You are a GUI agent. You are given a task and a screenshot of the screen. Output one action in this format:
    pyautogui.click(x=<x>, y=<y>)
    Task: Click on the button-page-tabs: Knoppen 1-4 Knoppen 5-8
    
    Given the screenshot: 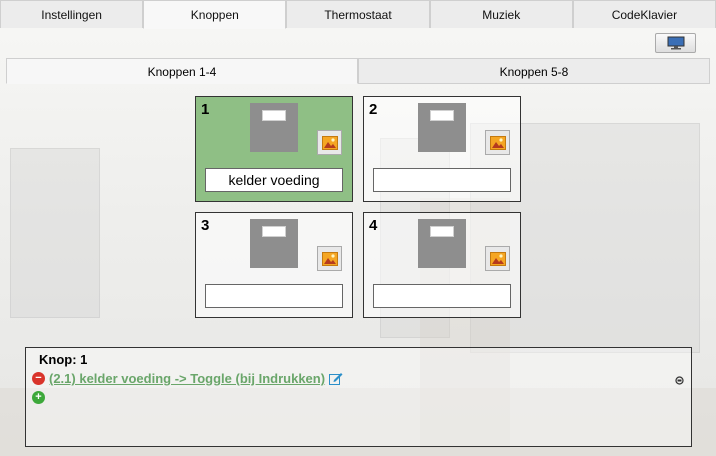 What is the action you would take?
    pyautogui.click(x=361, y=71)
    